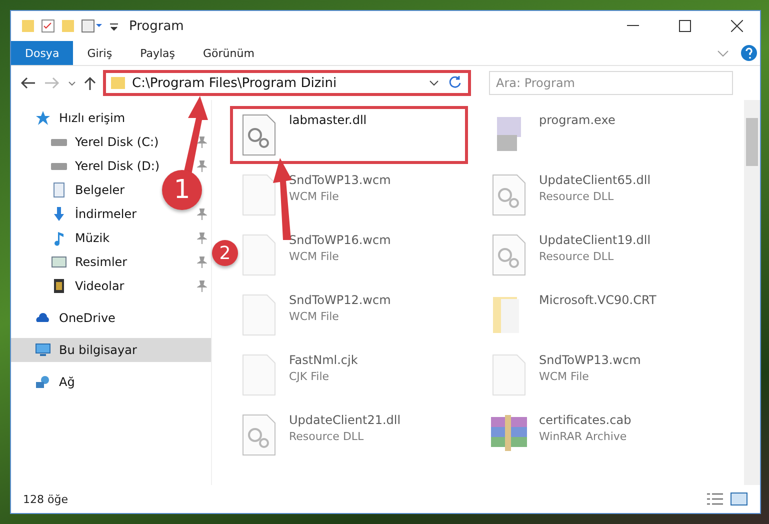 Image resolution: width=769 pixels, height=524 pixels. I want to click on network-icon, so click(43, 382).